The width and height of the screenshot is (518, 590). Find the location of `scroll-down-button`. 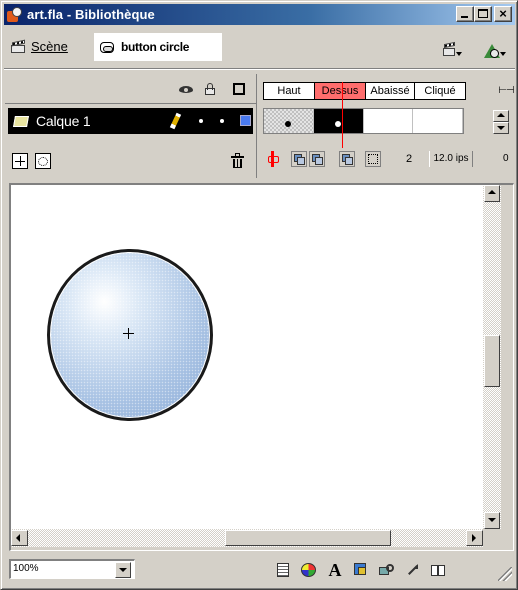

scroll-down-button is located at coordinates (492, 520).